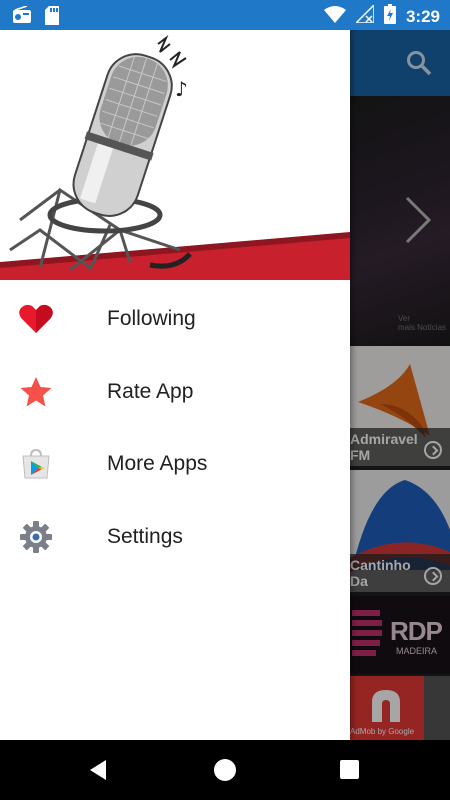  What do you see at coordinates (151, 319) in the screenshot?
I see `menu-label-following: Following` at bounding box center [151, 319].